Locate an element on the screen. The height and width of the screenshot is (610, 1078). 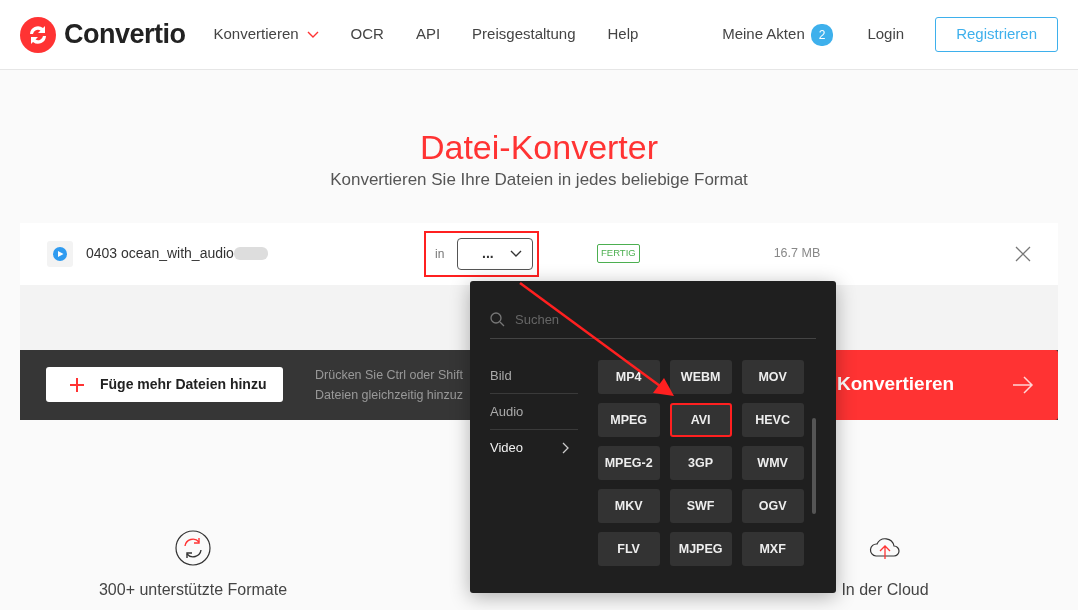
format-option: MOV is located at coordinates (772, 377).